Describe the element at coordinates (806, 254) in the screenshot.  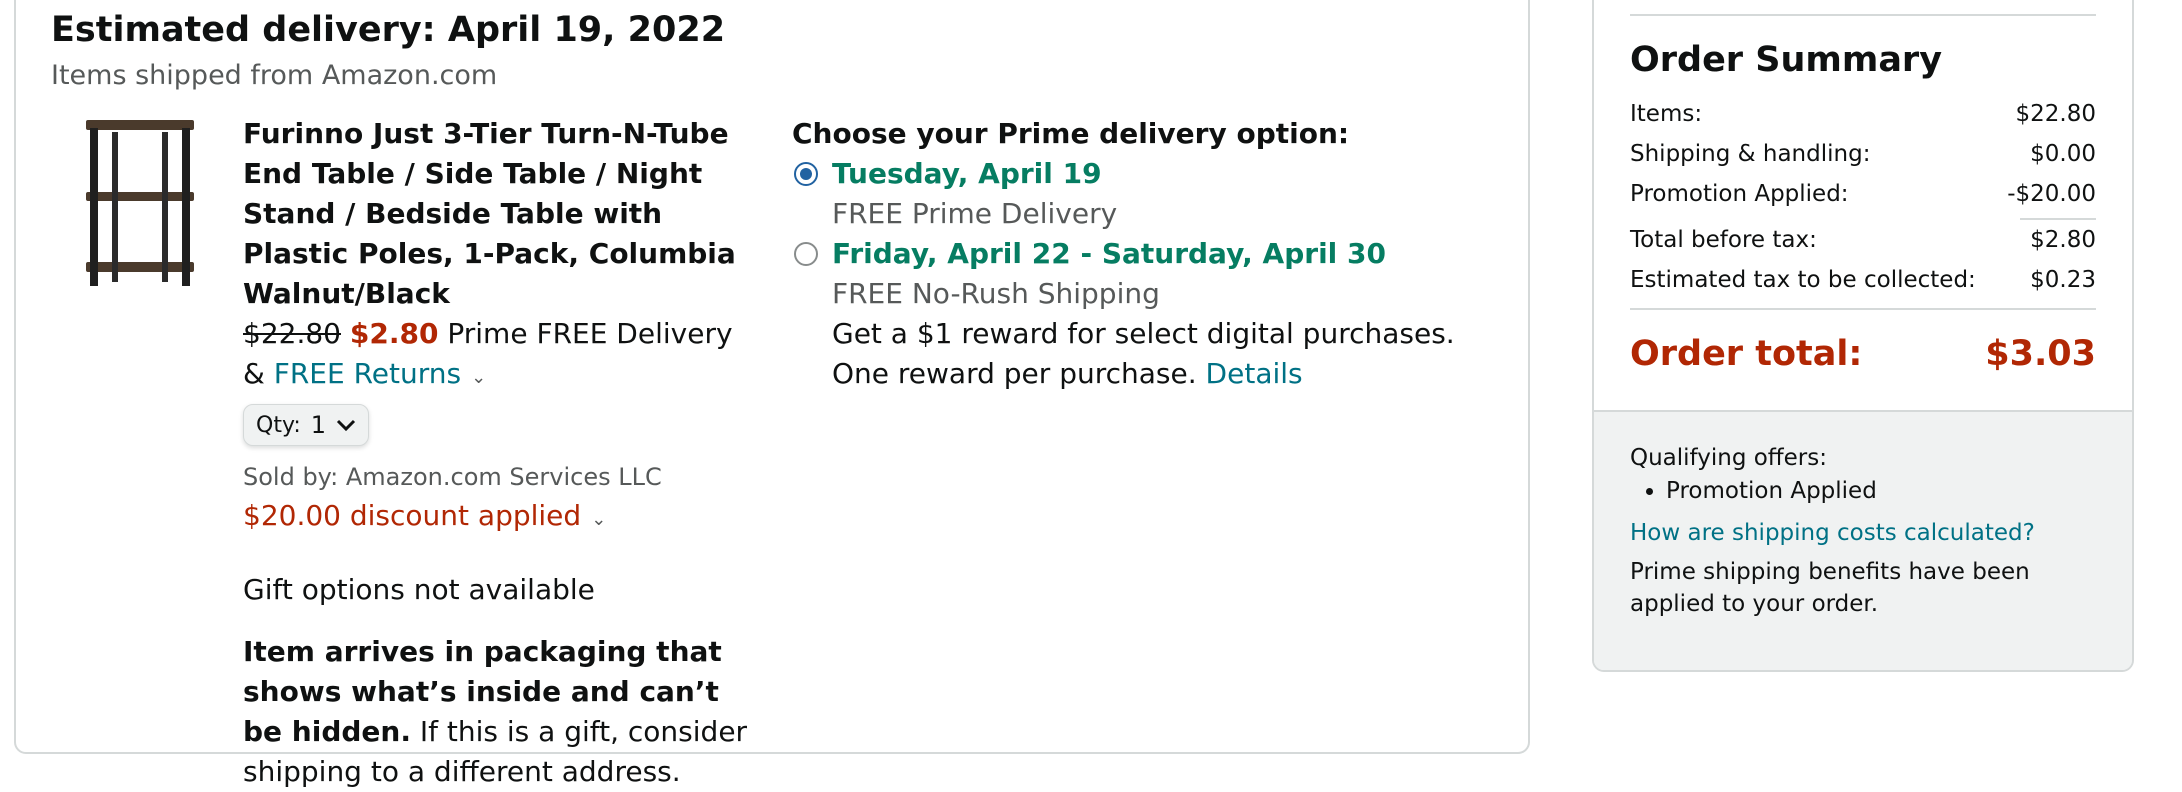
I see `radio-unselected-icon` at that location.